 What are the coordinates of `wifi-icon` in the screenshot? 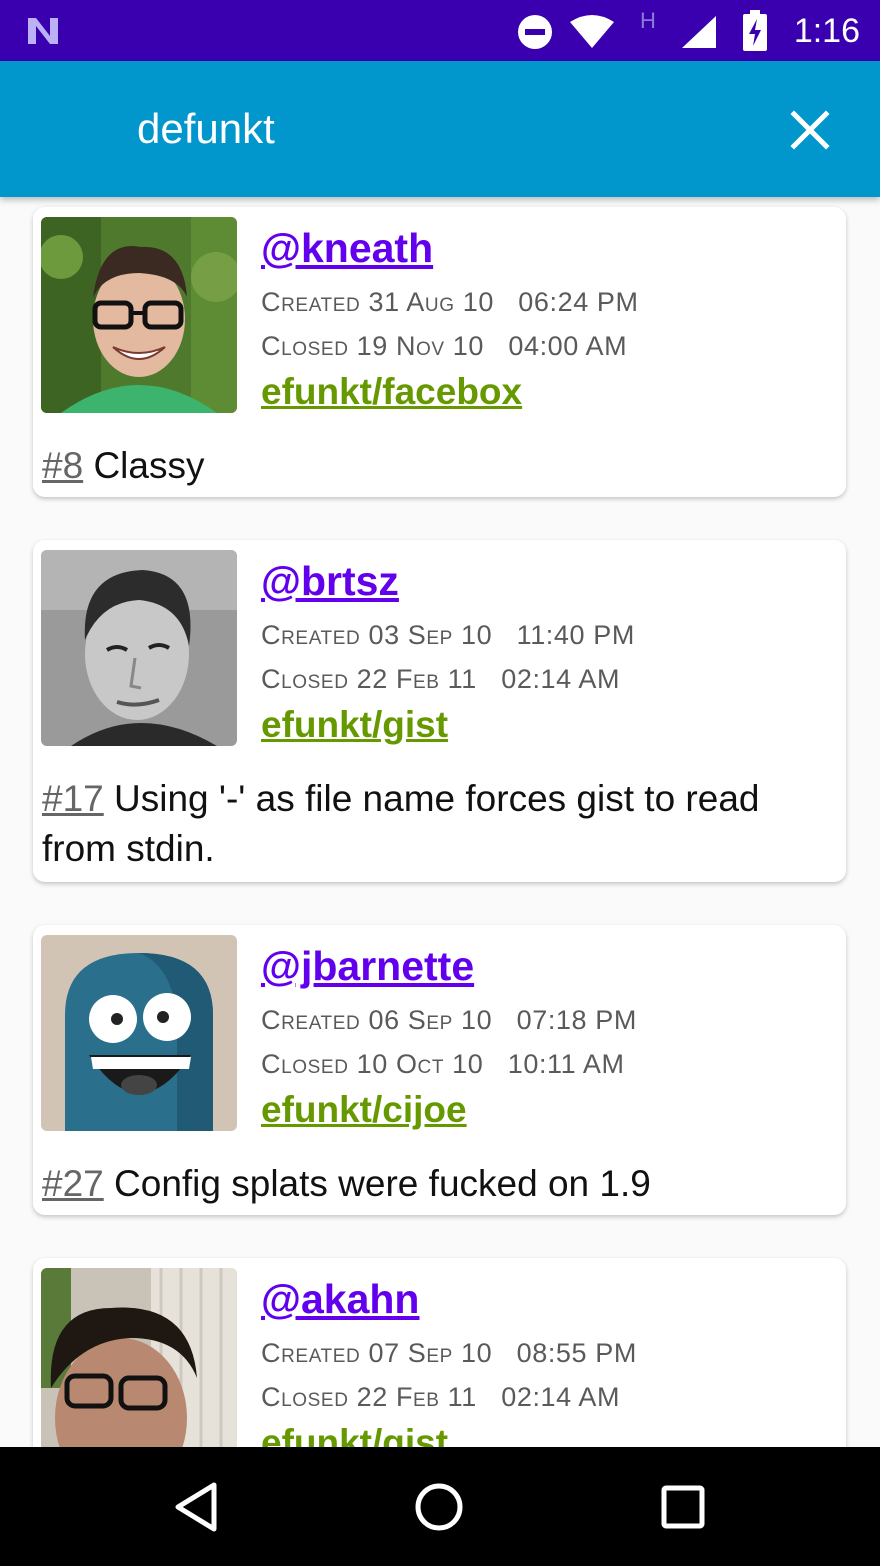 It's located at (592, 31).